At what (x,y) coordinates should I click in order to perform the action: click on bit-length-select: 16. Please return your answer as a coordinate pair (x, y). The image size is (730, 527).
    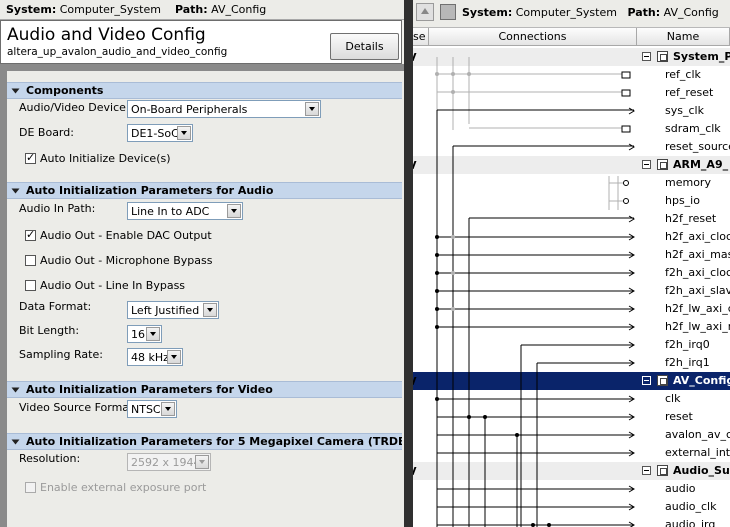
    Looking at the image, I should click on (144, 334).